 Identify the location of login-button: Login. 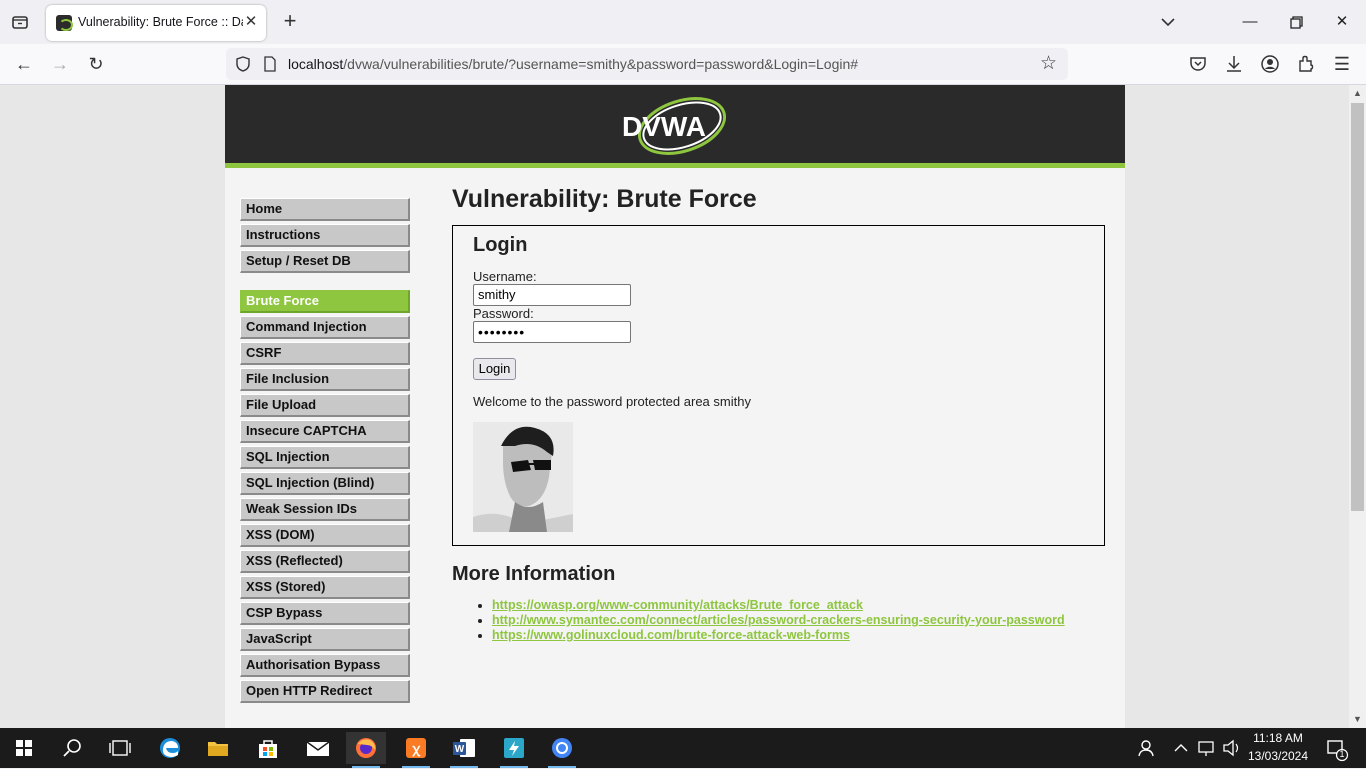
(494, 369).